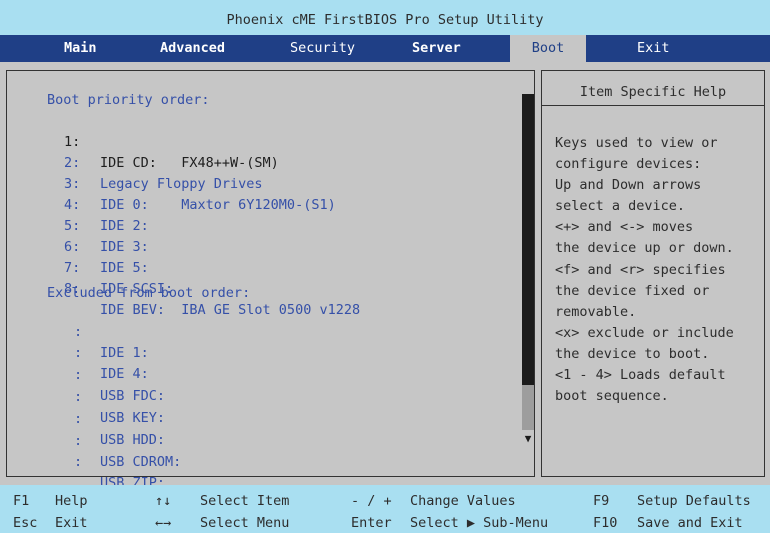 The image size is (770, 533). Describe the element at coordinates (601, 501) in the screenshot. I see `key-f9: F9` at that location.